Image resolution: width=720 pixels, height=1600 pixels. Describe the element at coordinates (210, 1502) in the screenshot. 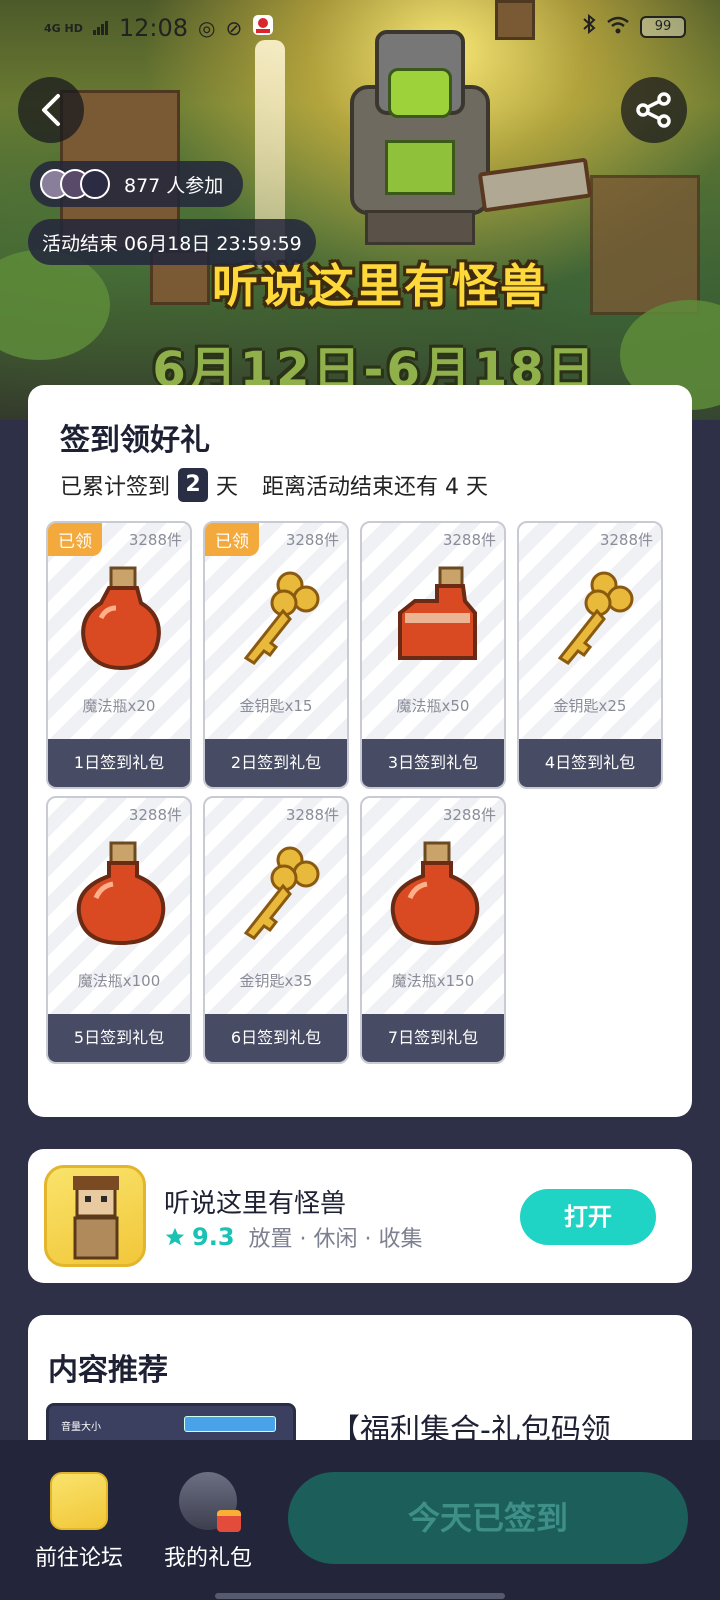

I see `gift-box-icon` at that location.